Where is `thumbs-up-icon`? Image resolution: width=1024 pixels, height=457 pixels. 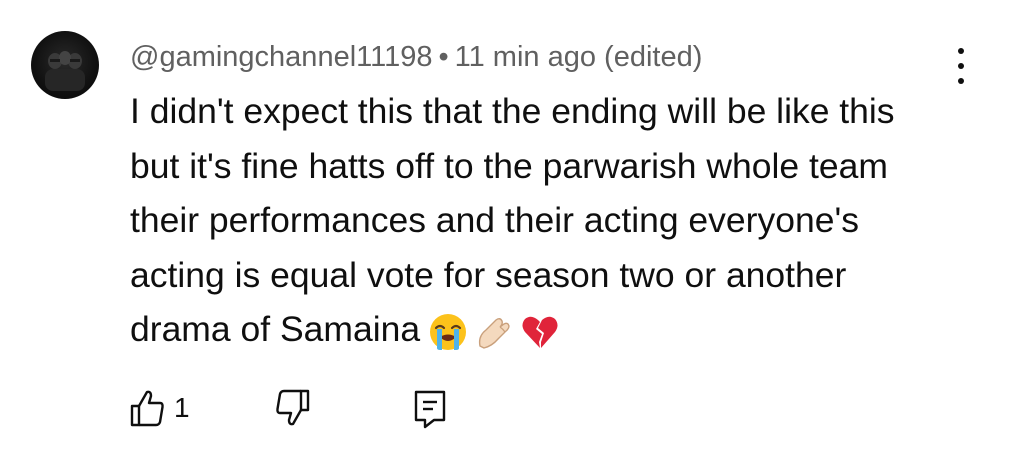
thumbs-up-icon is located at coordinates (147, 408).